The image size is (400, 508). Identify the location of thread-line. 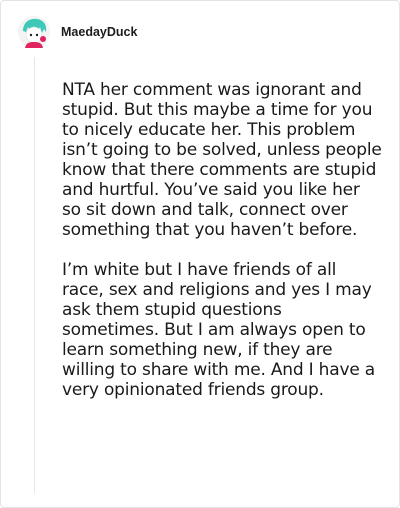
(34, 275).